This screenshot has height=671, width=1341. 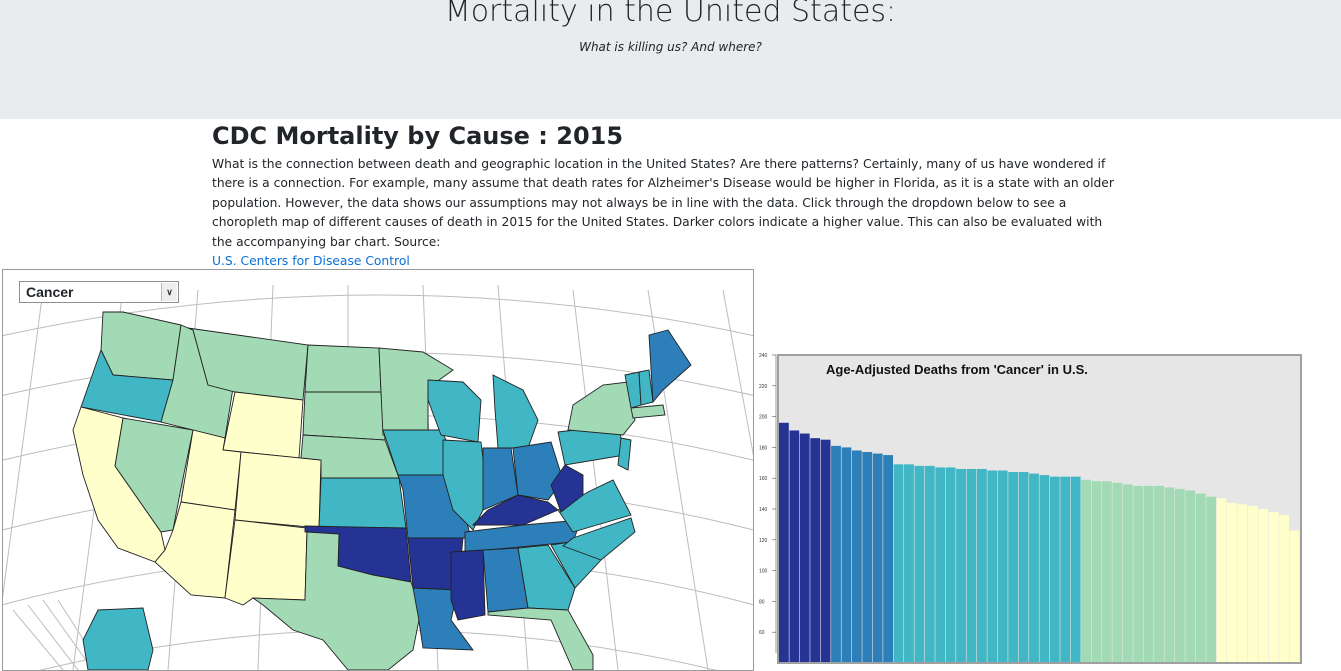 What do you see at coordinates (141, 346) in the screenshot?
I see `state-washington` at bounding box center [141, 346].